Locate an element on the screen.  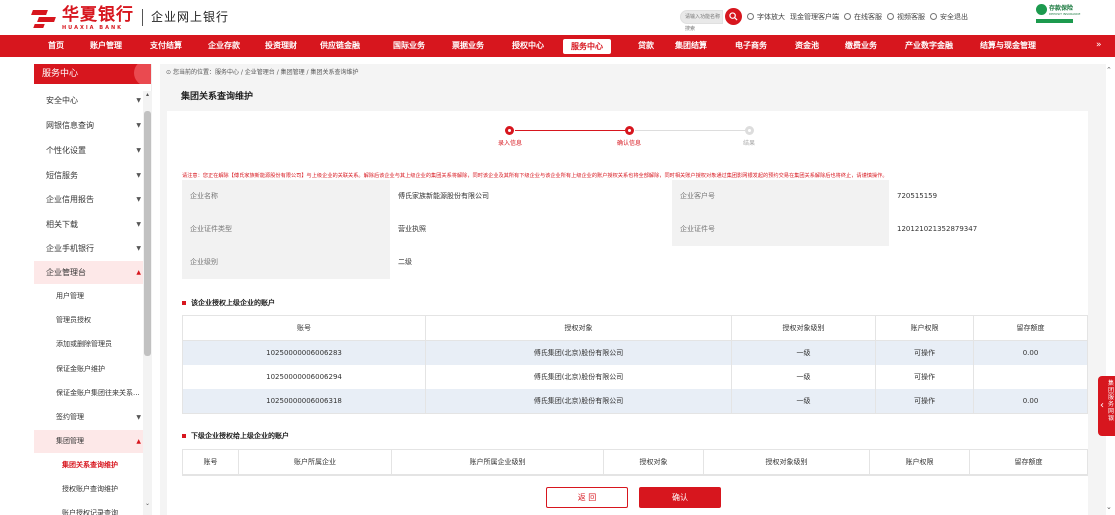
font-size-link: 字体放大 is located at coordinates (766, 17).